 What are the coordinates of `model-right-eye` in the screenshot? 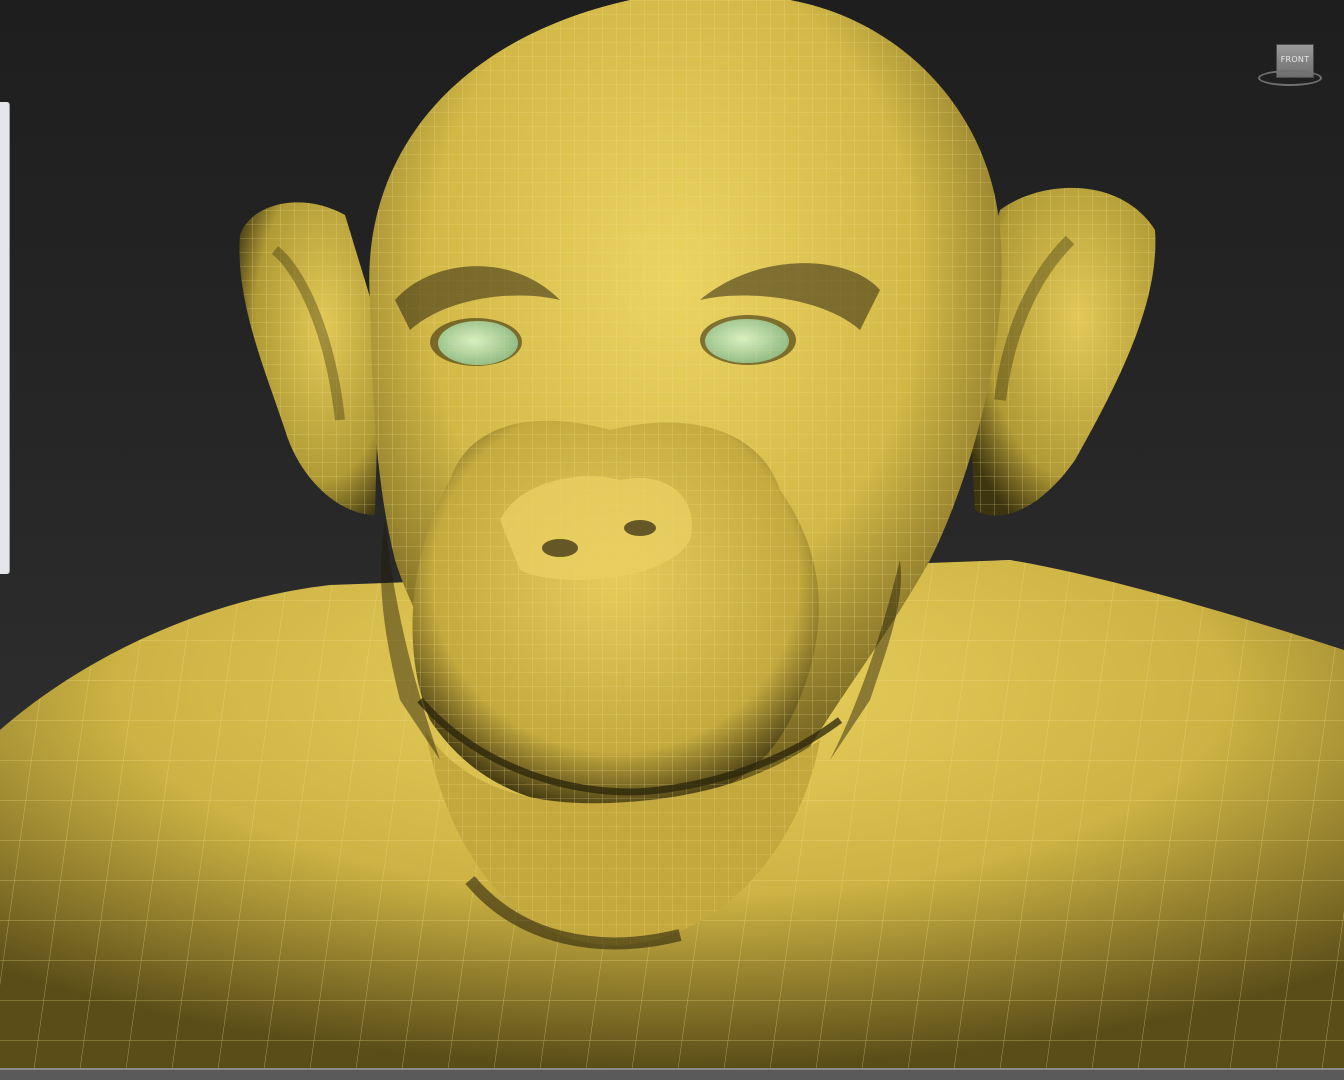 It's located at (748, 340).